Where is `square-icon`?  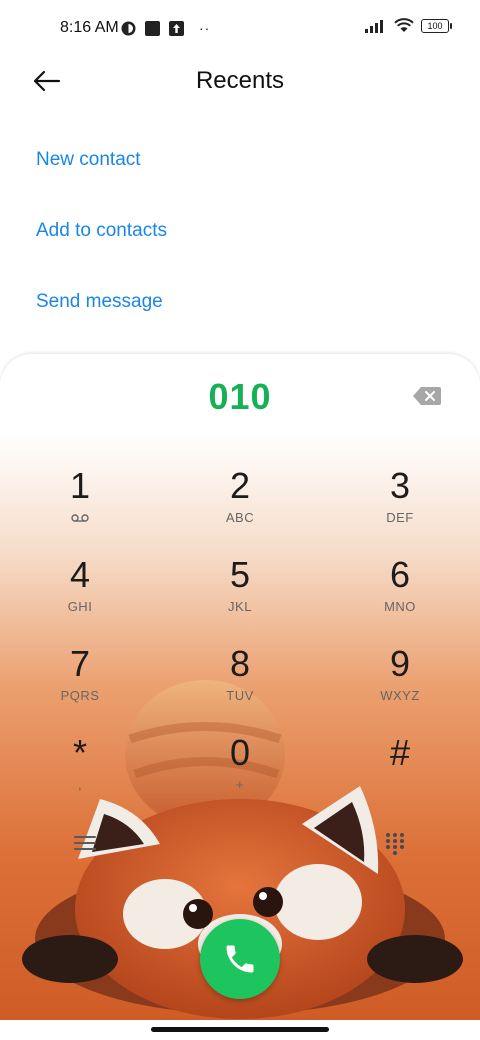 square-icon is located at coordinates (152, 28).